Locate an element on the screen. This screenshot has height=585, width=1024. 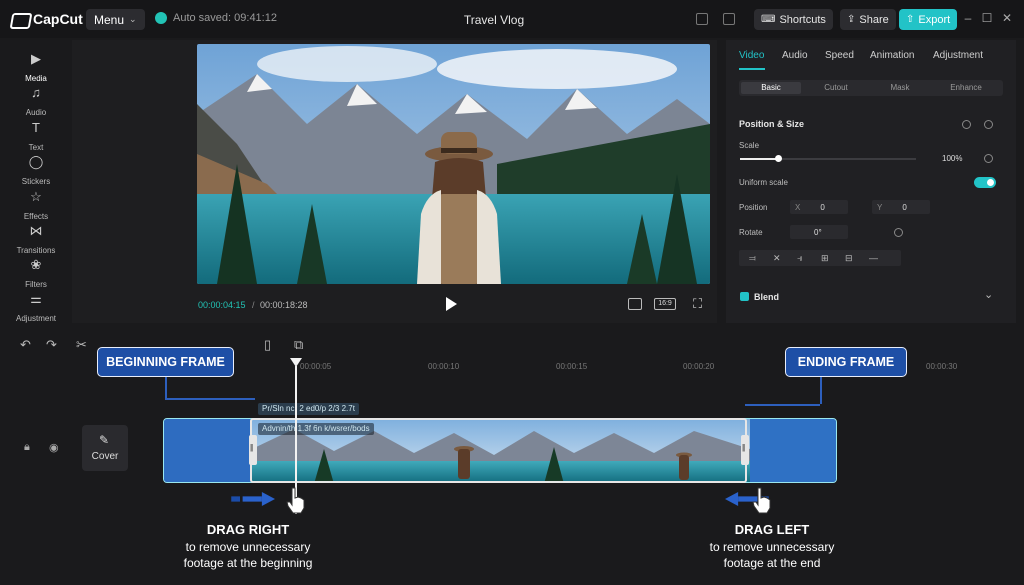
subtab-mask: Mask is located at coordinates (900, 88).